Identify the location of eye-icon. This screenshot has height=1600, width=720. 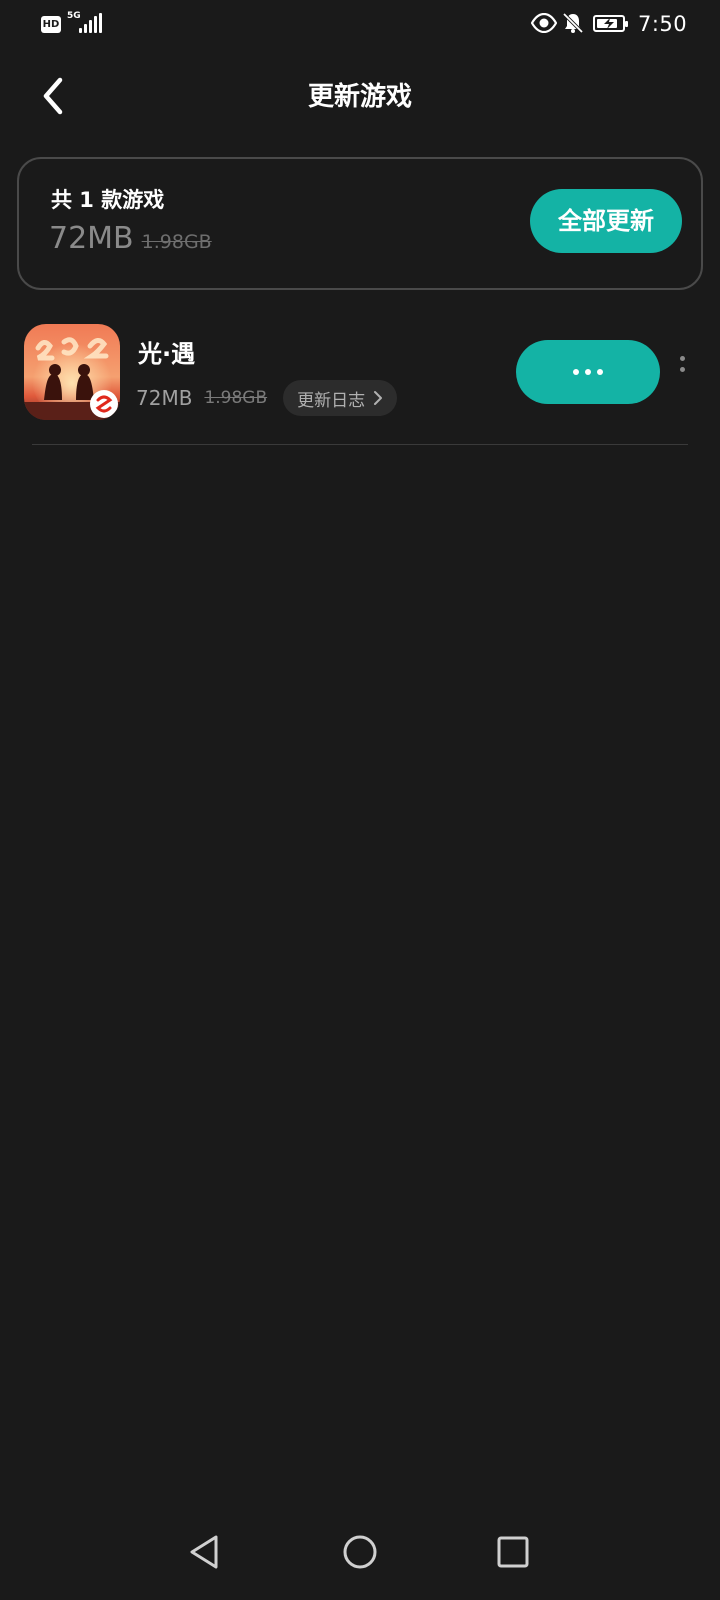
(544, 23).